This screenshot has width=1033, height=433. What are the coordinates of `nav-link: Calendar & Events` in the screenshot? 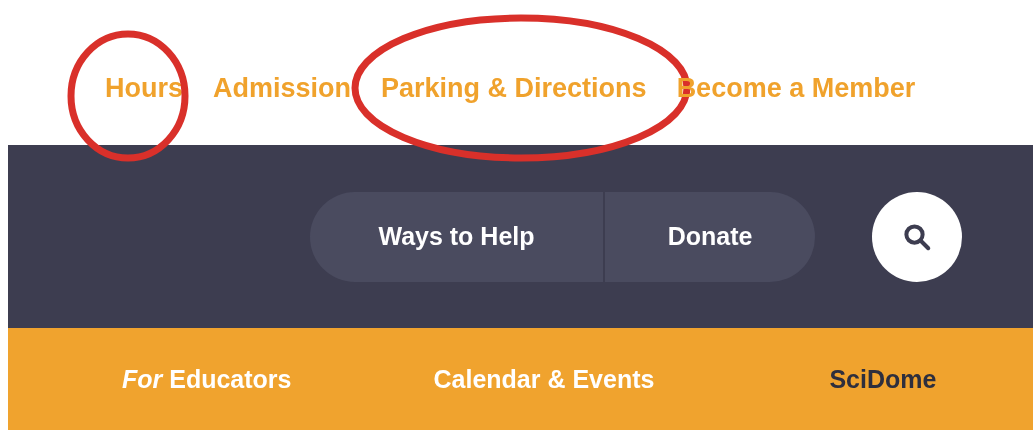 It's located at (544, 379).